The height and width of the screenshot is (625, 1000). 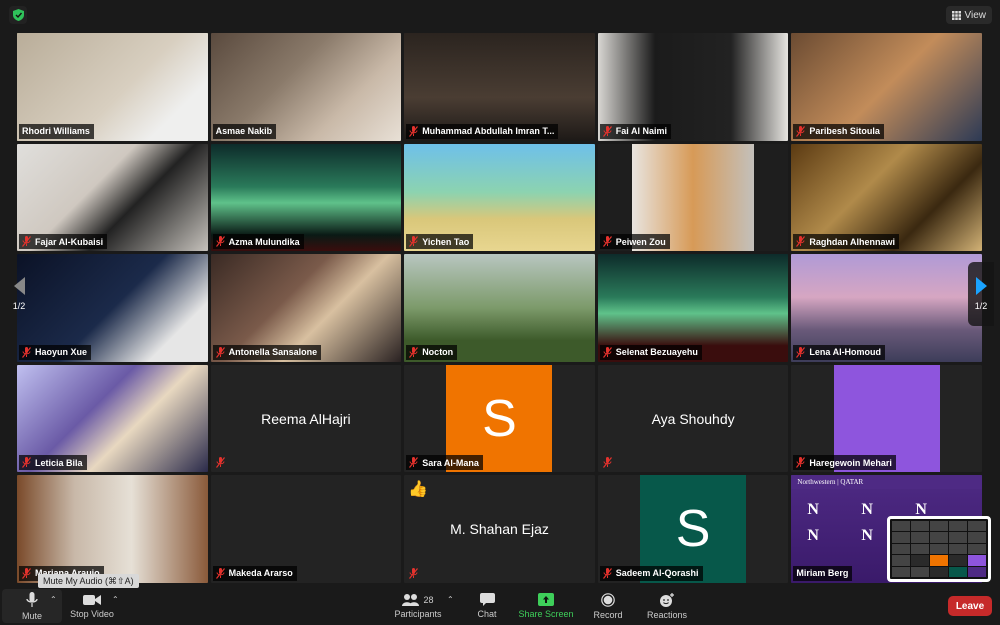 What do you see at coordinates (886, 87) in the screenshot?
I see `participant-tile: Paribesh Sitoula` at bounding box center [886, 87].